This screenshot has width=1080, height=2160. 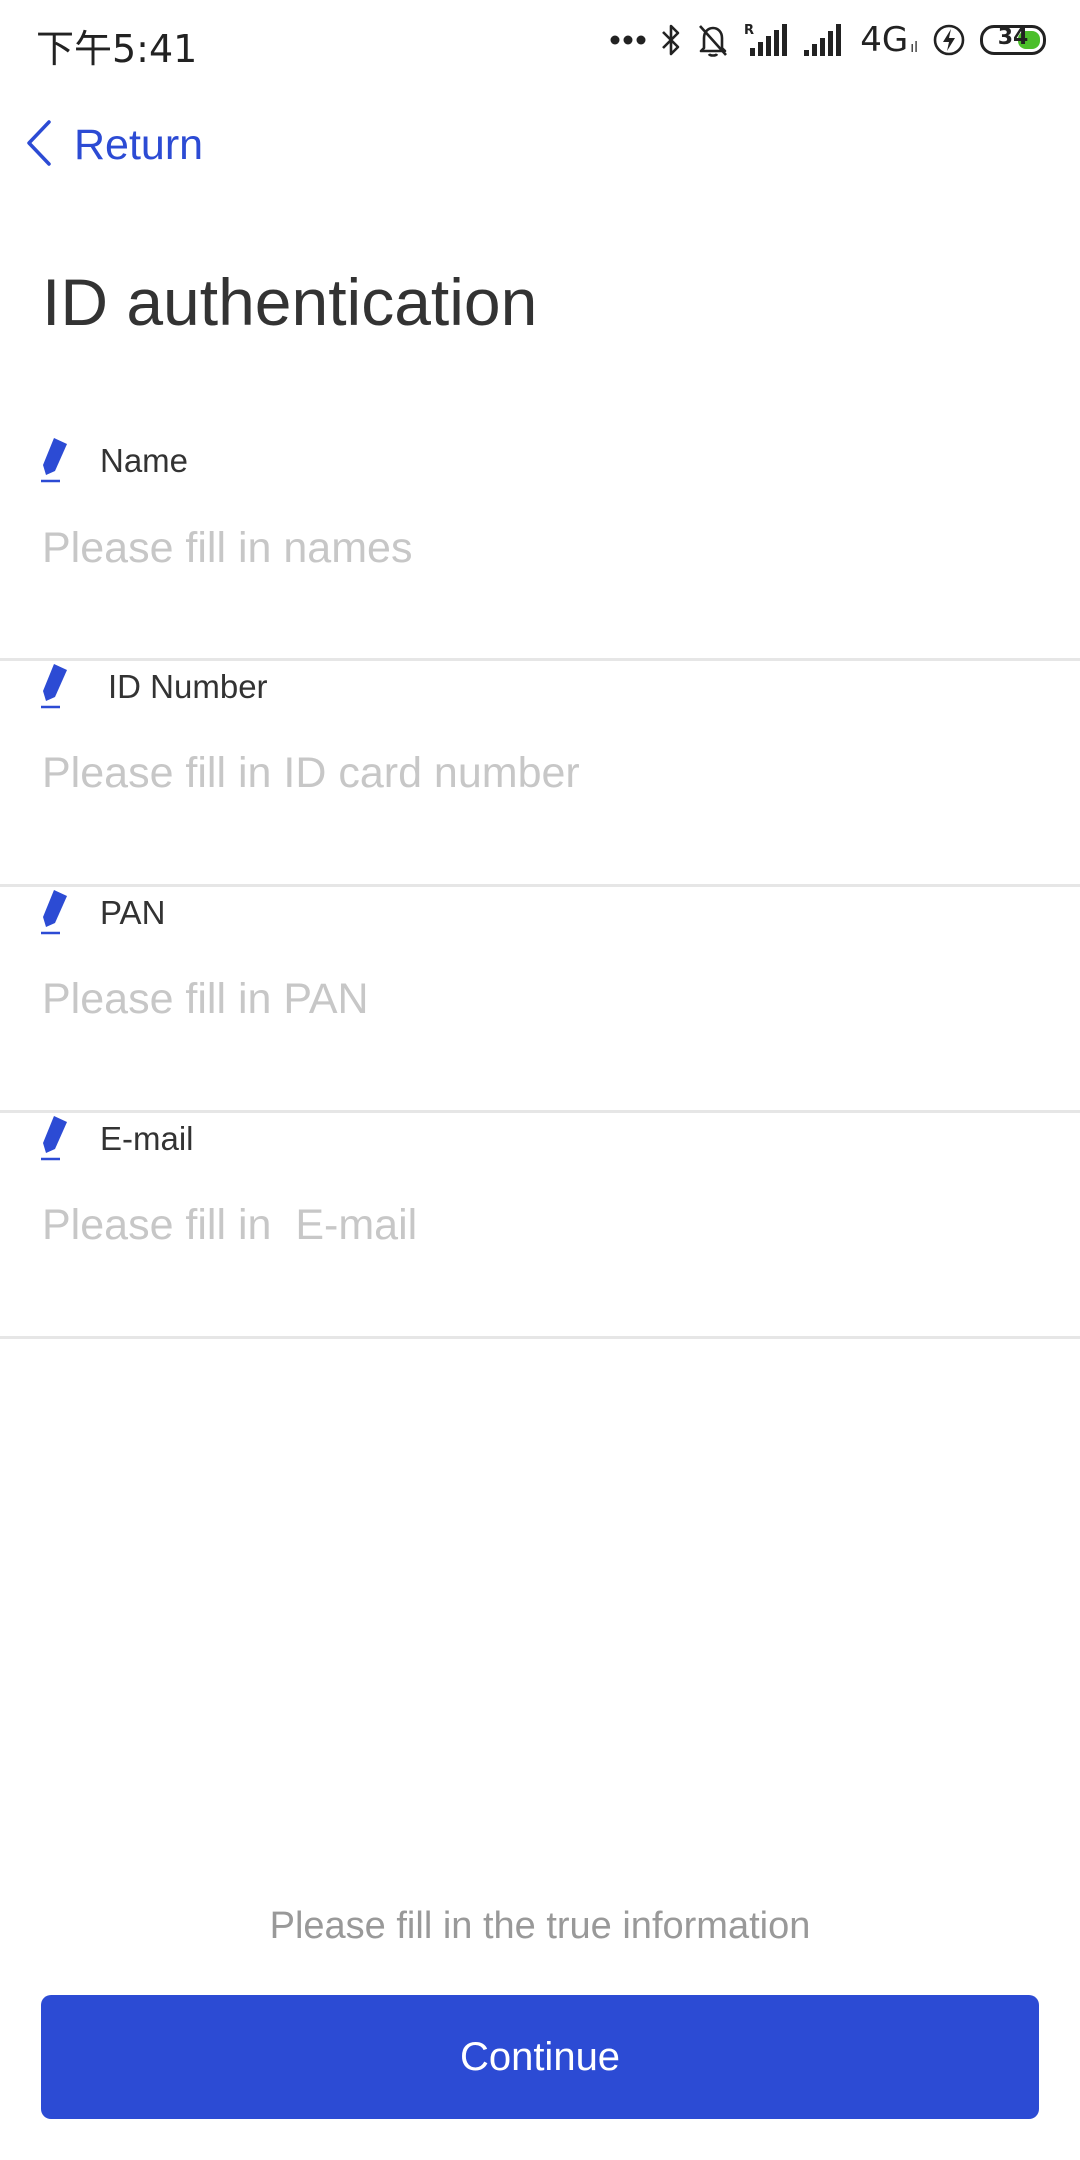 What do you see at coordinates (188, 686) in the screenshot?
I see `id-number-label: ID Number` at bounding box center [188, 686].